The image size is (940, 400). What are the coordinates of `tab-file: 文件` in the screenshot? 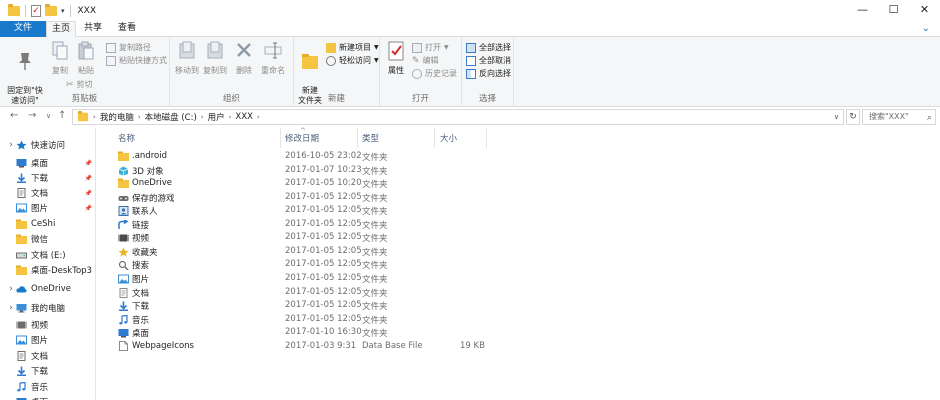 It's located at (23, 29).